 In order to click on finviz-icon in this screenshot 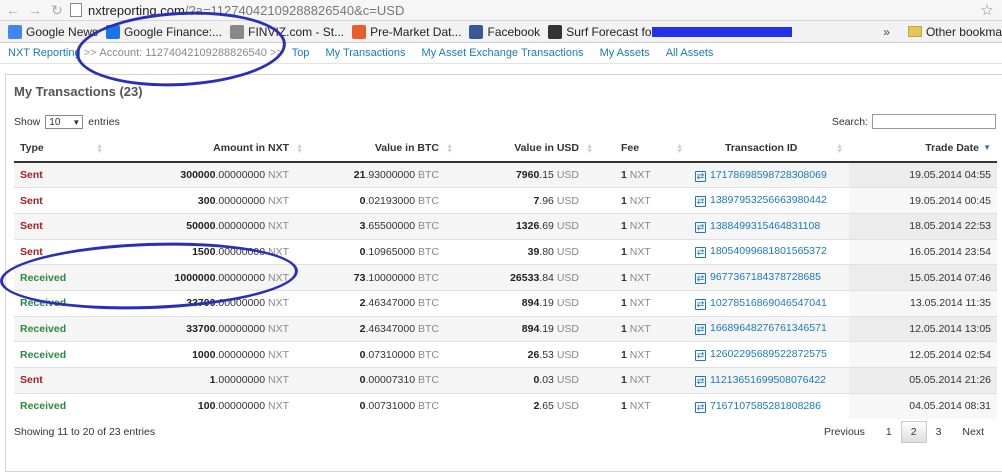, I will do `click(237, 31)`.